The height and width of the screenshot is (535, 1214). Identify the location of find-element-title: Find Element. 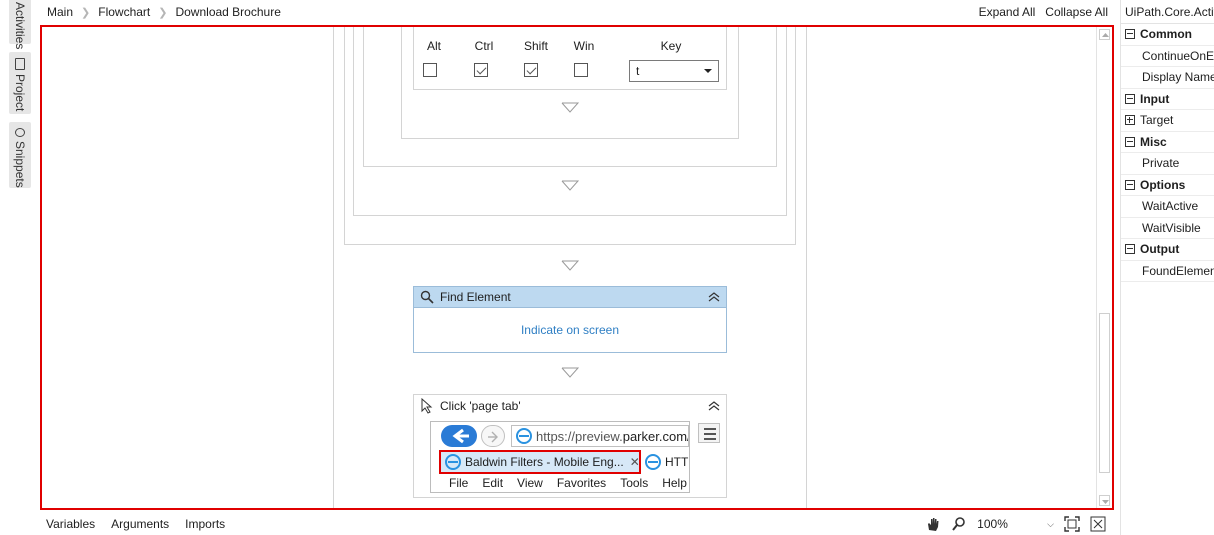
(475, 297).